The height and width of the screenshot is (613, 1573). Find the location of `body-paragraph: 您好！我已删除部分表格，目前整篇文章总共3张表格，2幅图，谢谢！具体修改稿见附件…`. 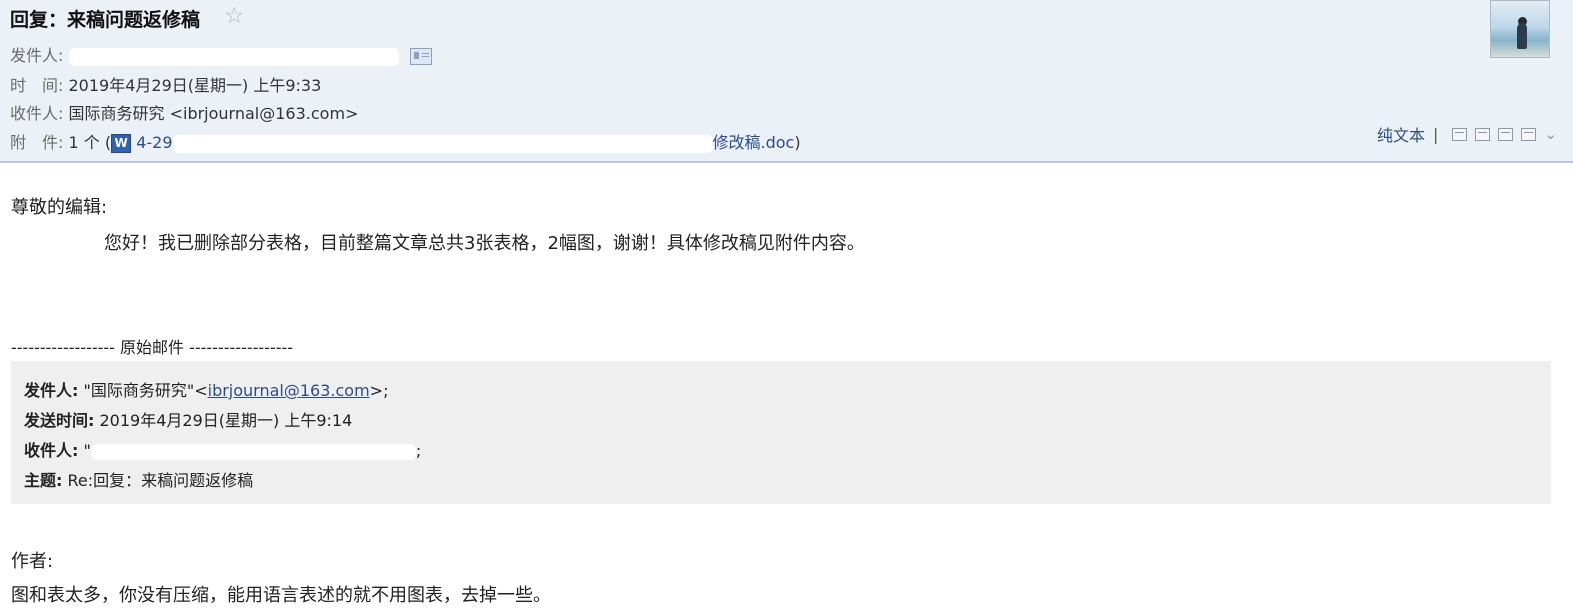

body-paragraph: 您好！我已删除部分表格，目前整篇文章总共3张表格，2幅图，谢谢！具体修改稿见附件… is located at coordinates (484, 243).